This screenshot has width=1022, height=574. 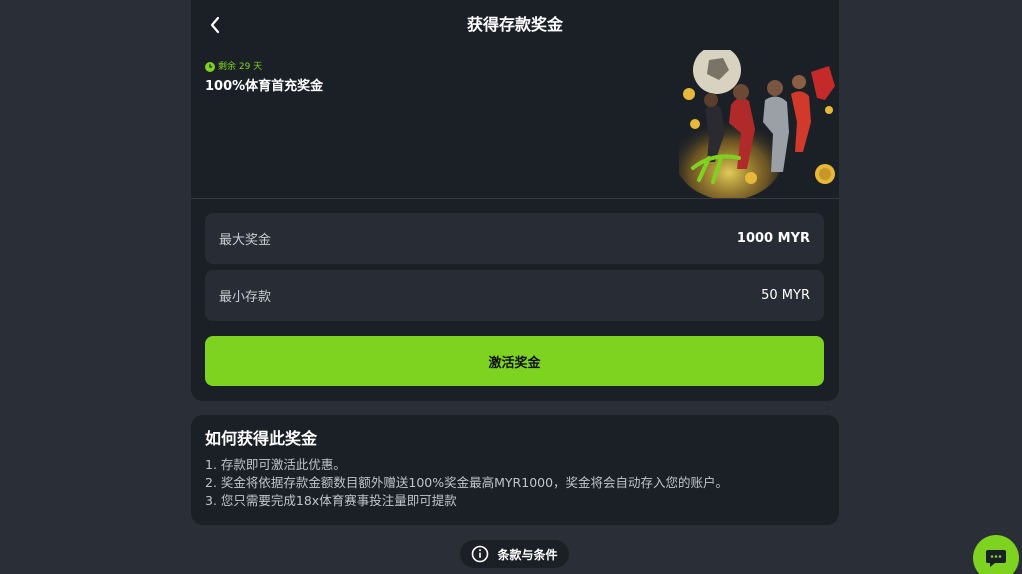 I want to click on terms-button: 条款与条件, so click(x=514, y=554).